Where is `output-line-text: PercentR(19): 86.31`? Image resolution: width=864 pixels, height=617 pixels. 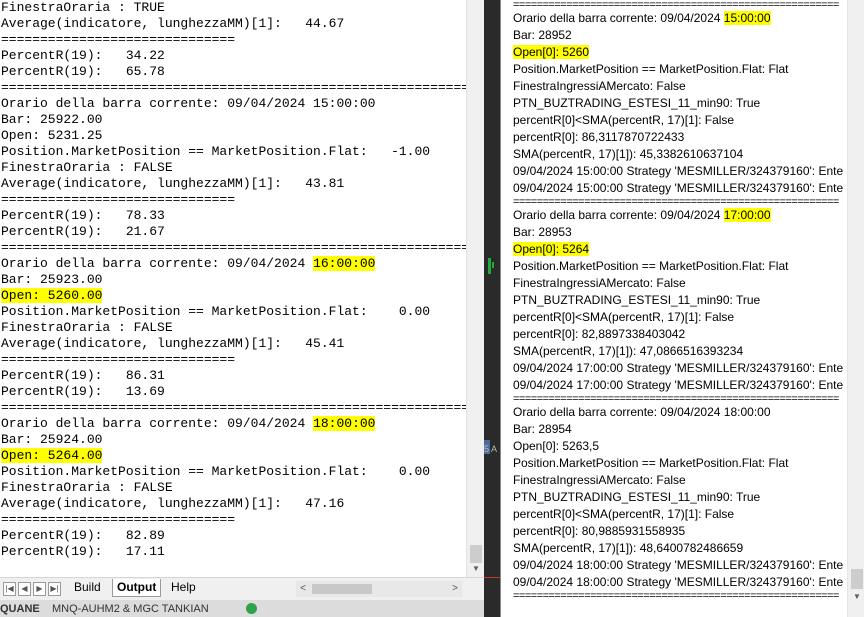
output-line-text: PercentR(19): 86.31 is located at coordinates (83, 375).